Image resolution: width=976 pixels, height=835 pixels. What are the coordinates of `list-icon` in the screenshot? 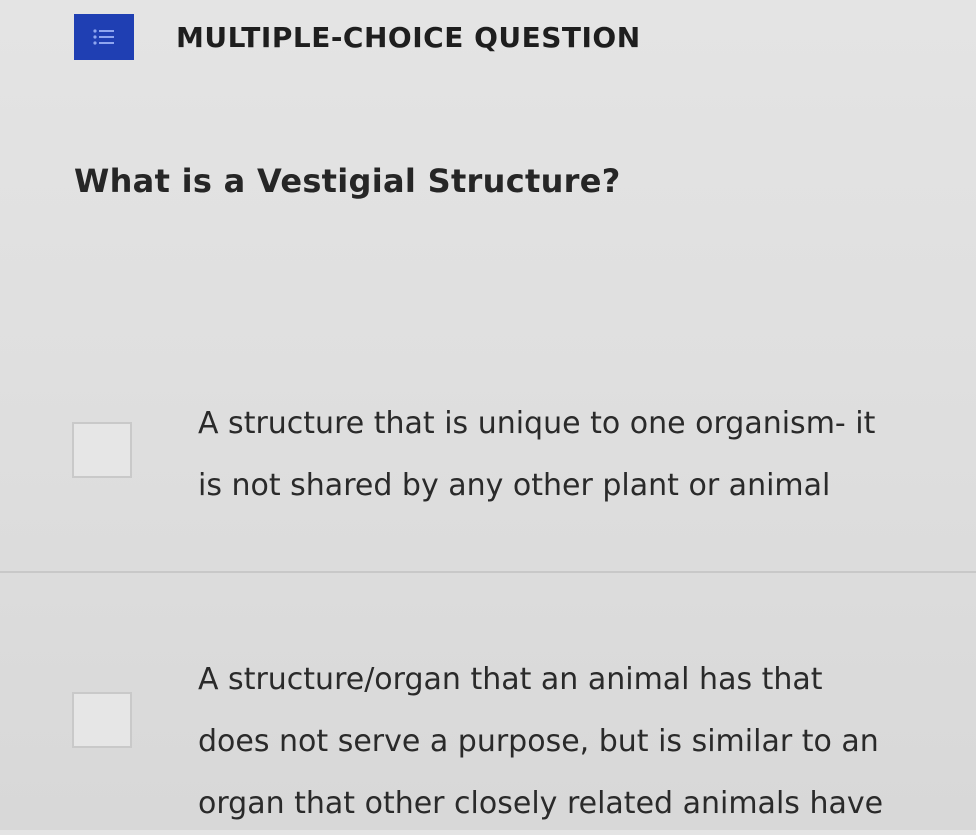 It's located at (104, 37).